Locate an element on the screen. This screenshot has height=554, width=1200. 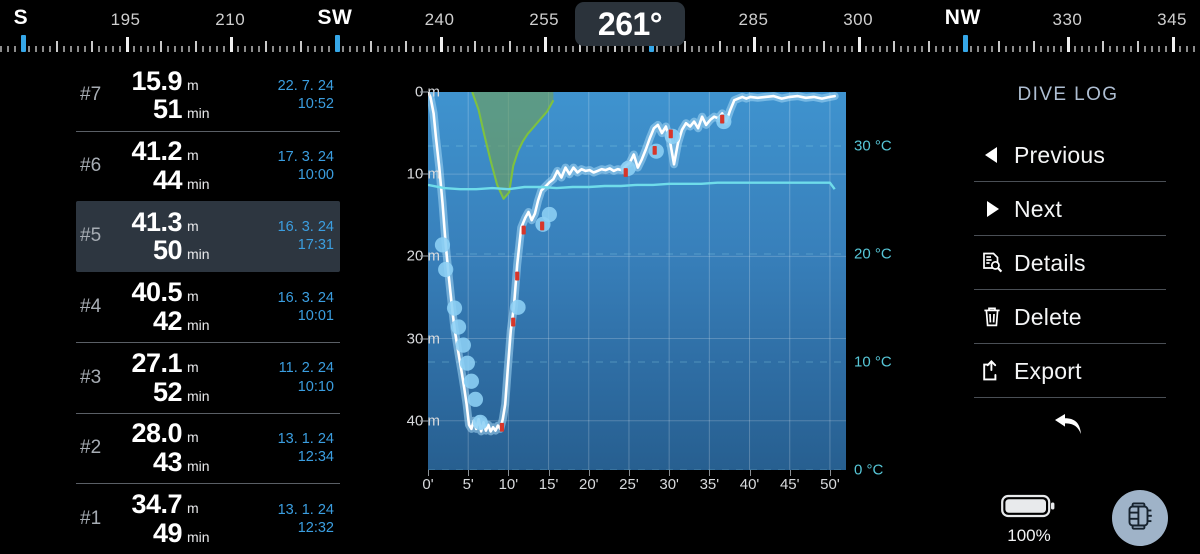
compass-label-210: 210 is located at coordinates (230, 19).